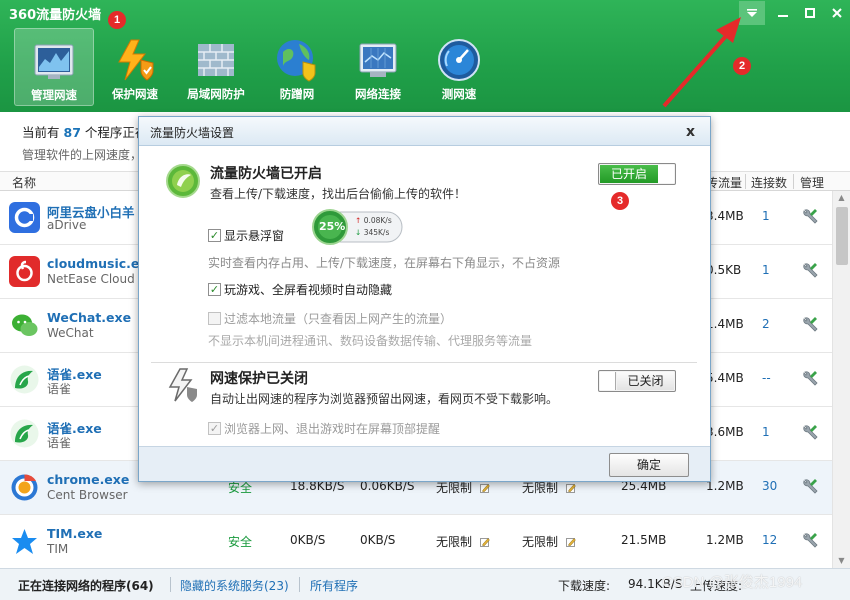  Describe the element at coordinates (75, 533) in the screenshot. I see `program-name: TIM.exe` at that location.